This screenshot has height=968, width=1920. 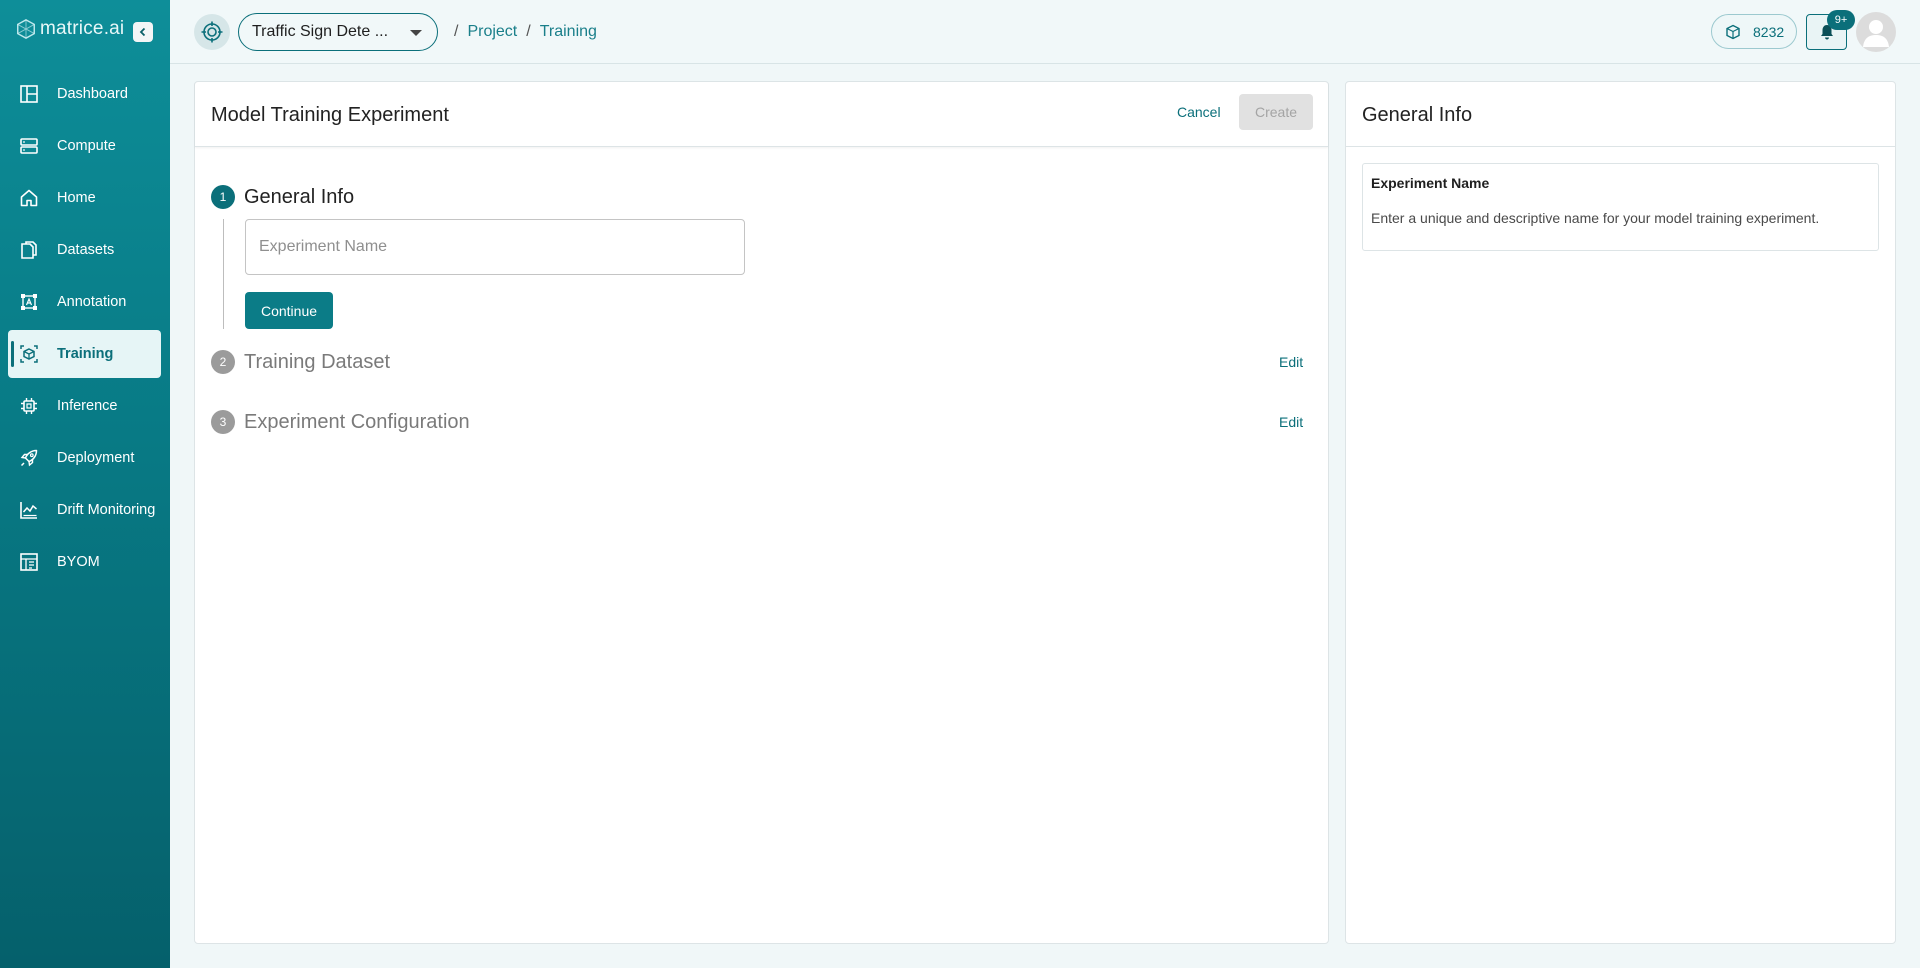 I want to click on sidebar-item-label: Training, so click(x=85, y=354).